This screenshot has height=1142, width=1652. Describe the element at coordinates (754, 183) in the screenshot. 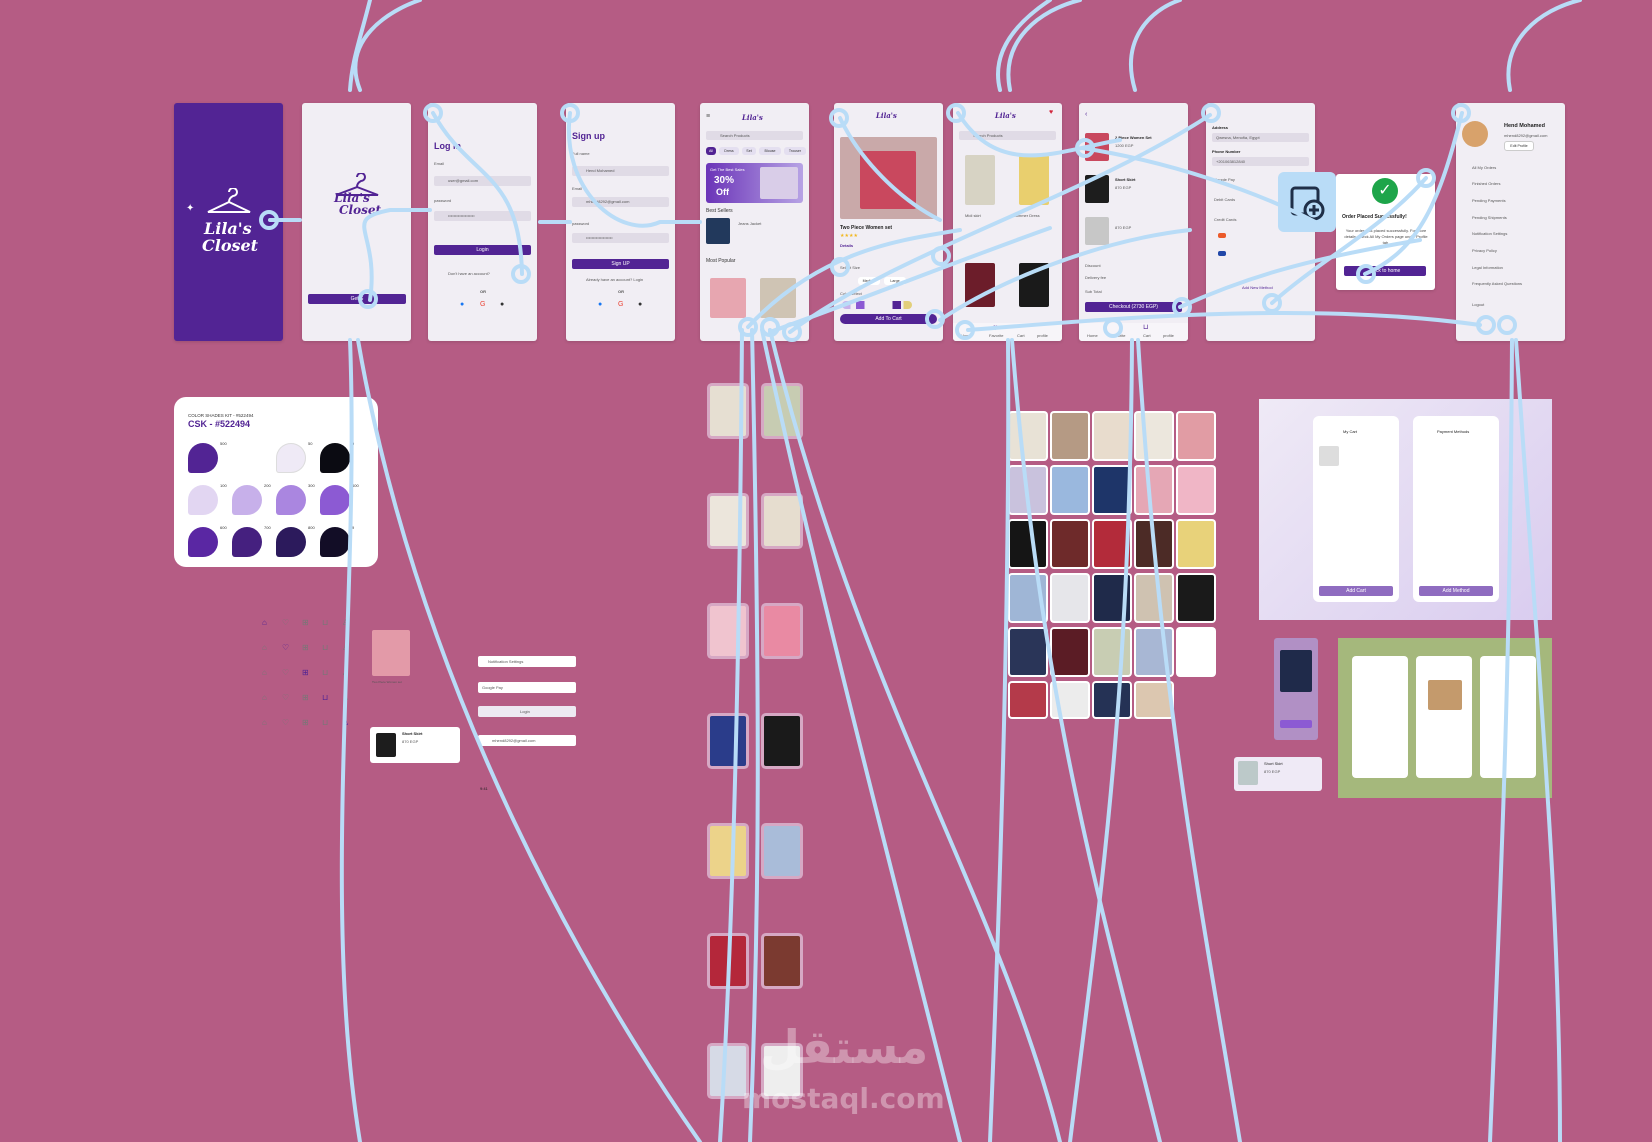

I see `sale-banner: Get The Best Sales 30% Off` at that location.